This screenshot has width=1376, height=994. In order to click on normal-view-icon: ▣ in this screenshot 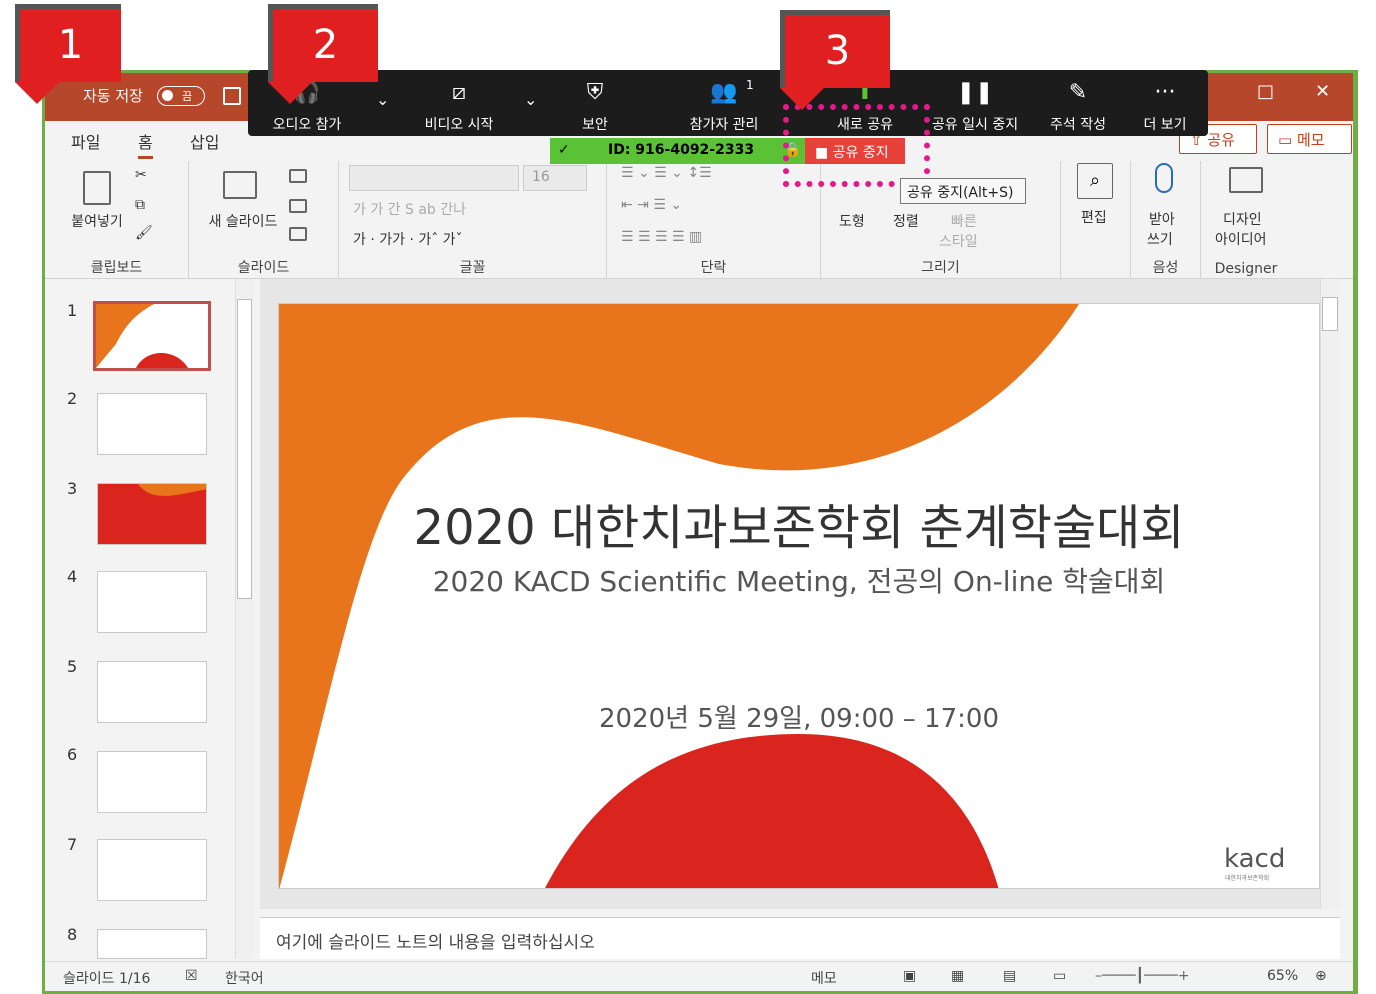, I will do `click(909, 976)`.